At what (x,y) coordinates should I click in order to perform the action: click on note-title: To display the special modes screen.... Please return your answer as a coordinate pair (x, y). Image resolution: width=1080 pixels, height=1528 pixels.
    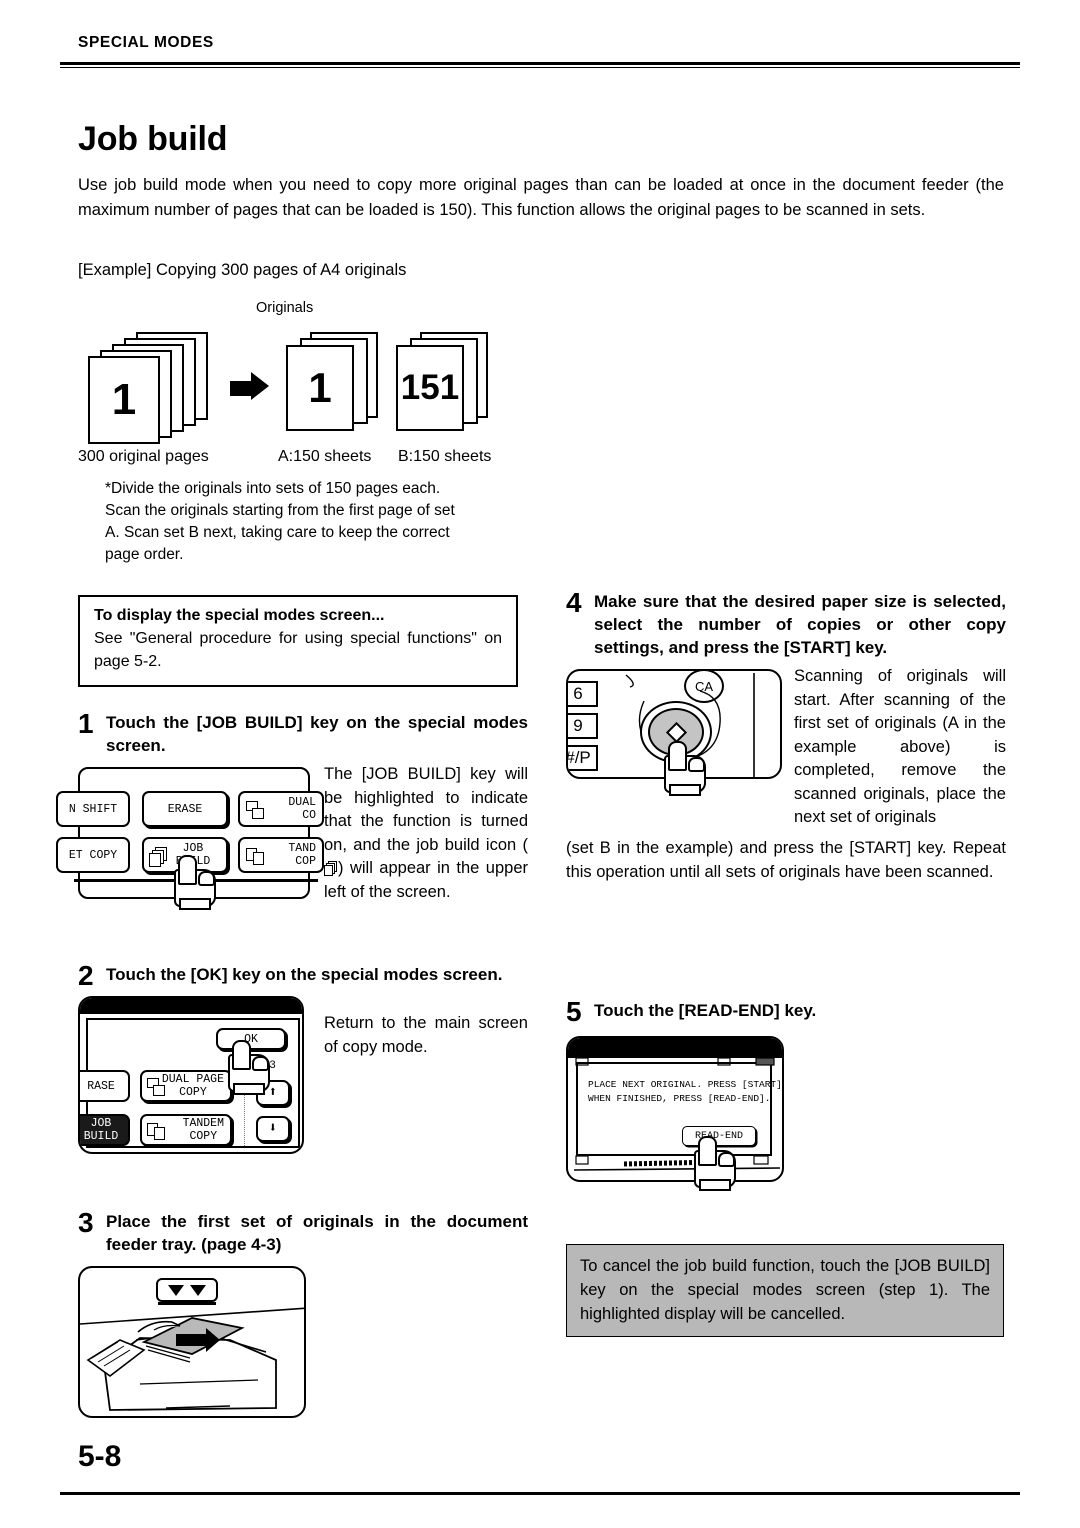
    Looking at the image, I should click on (239, 615).